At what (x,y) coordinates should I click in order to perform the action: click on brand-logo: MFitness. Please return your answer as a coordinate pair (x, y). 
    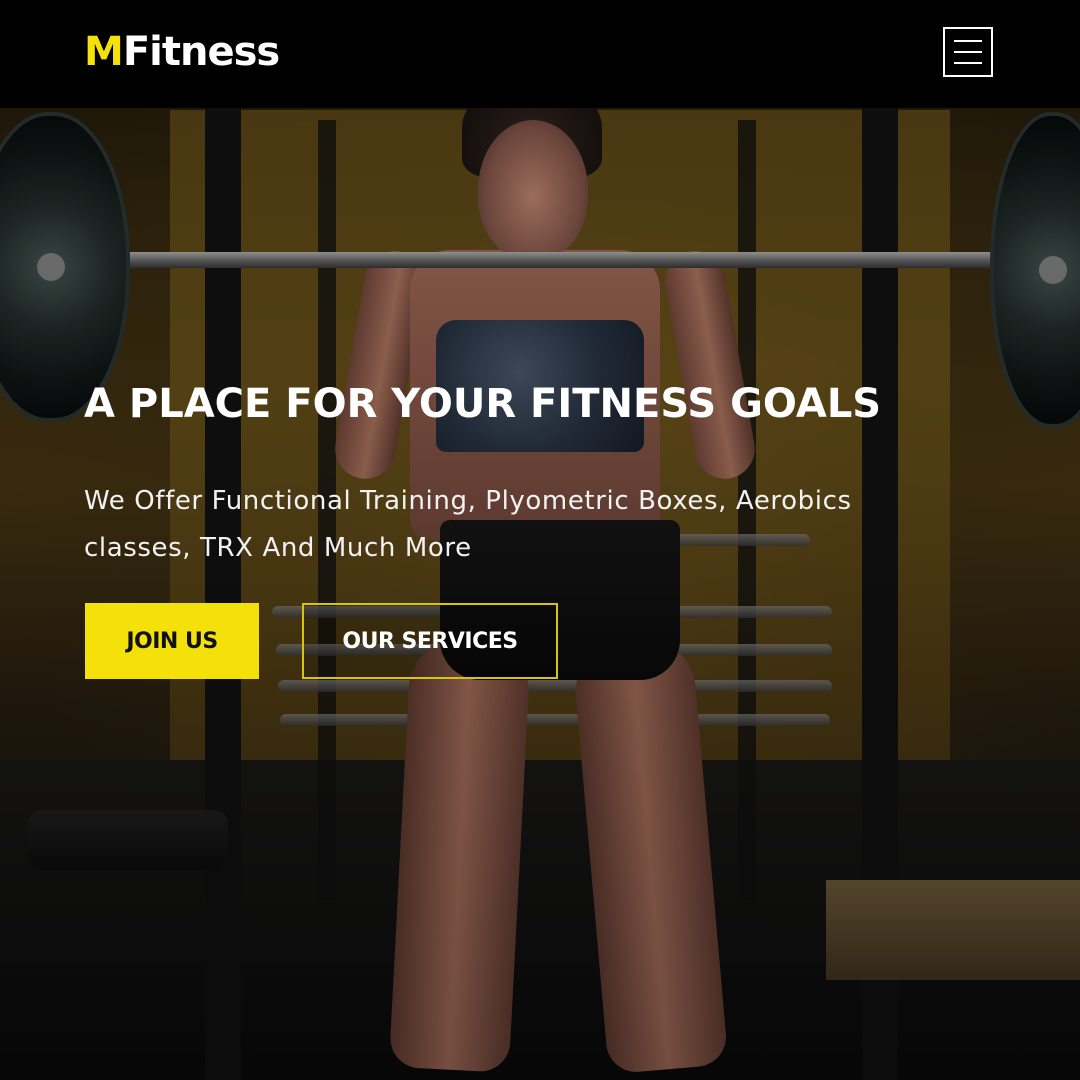
    Looking at the image, I should click on (182, 52).